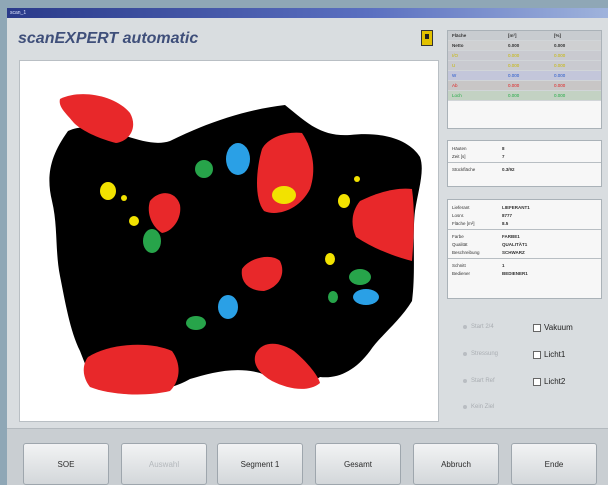  I want to click on detail-row: Lieferant LIEFERANT1, so click(524, 207).